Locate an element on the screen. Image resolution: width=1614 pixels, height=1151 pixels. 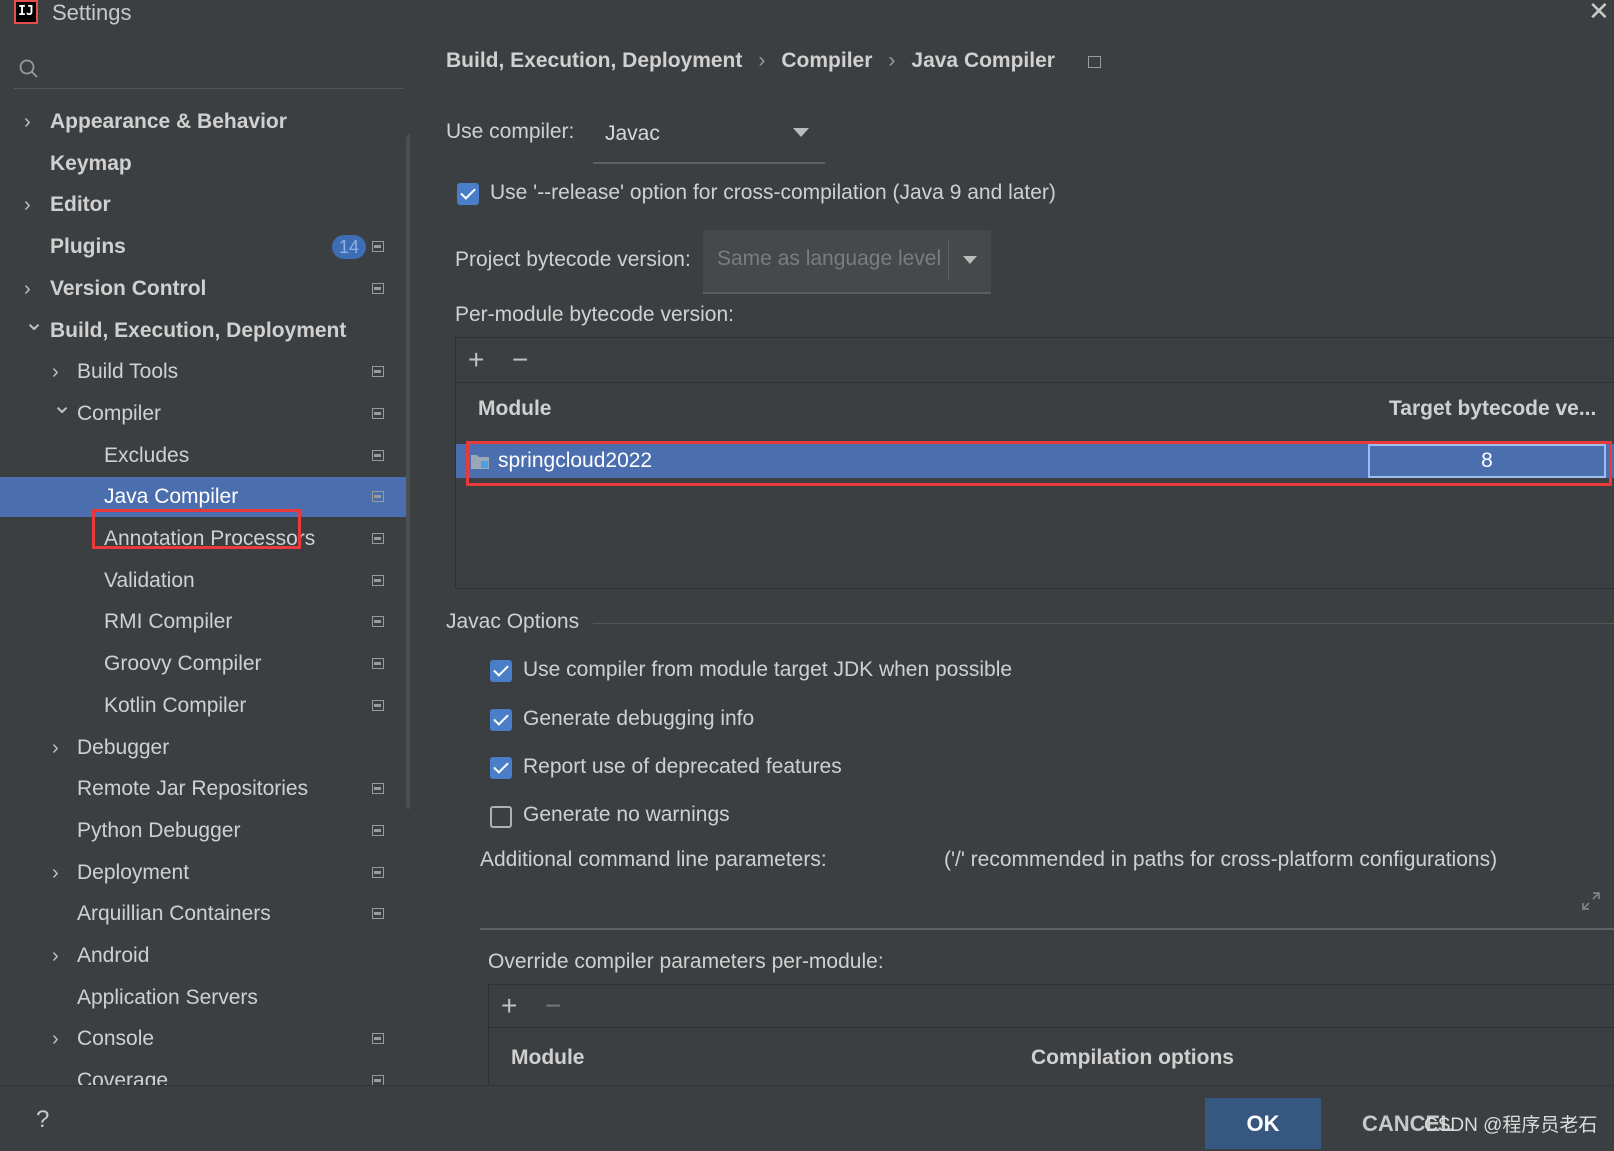
section-separator is located at coordinates (1103, 623).